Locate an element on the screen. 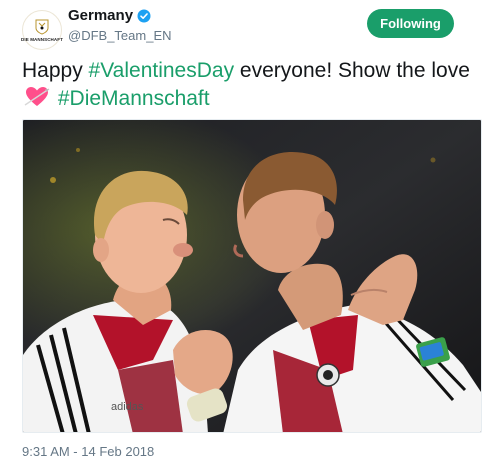 The width and height of the screenshot is (499, 464). hashtag-diemannschaft: #DieMannschaft is located at coordinates (134, 98).